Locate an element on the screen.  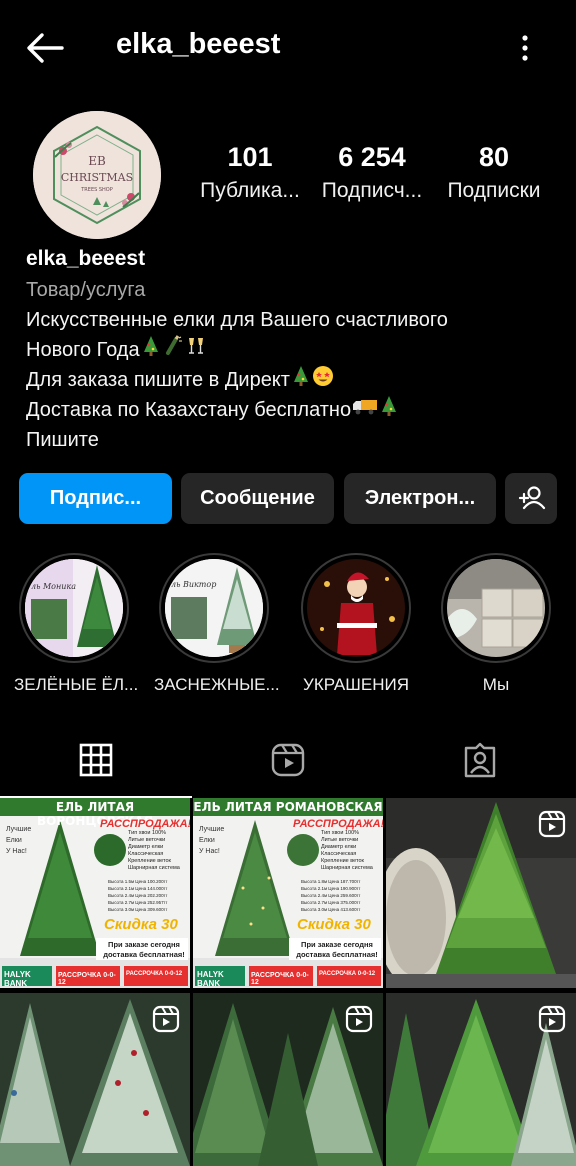
post-discount: Скидка 30 is located at coordinates (334, 924).